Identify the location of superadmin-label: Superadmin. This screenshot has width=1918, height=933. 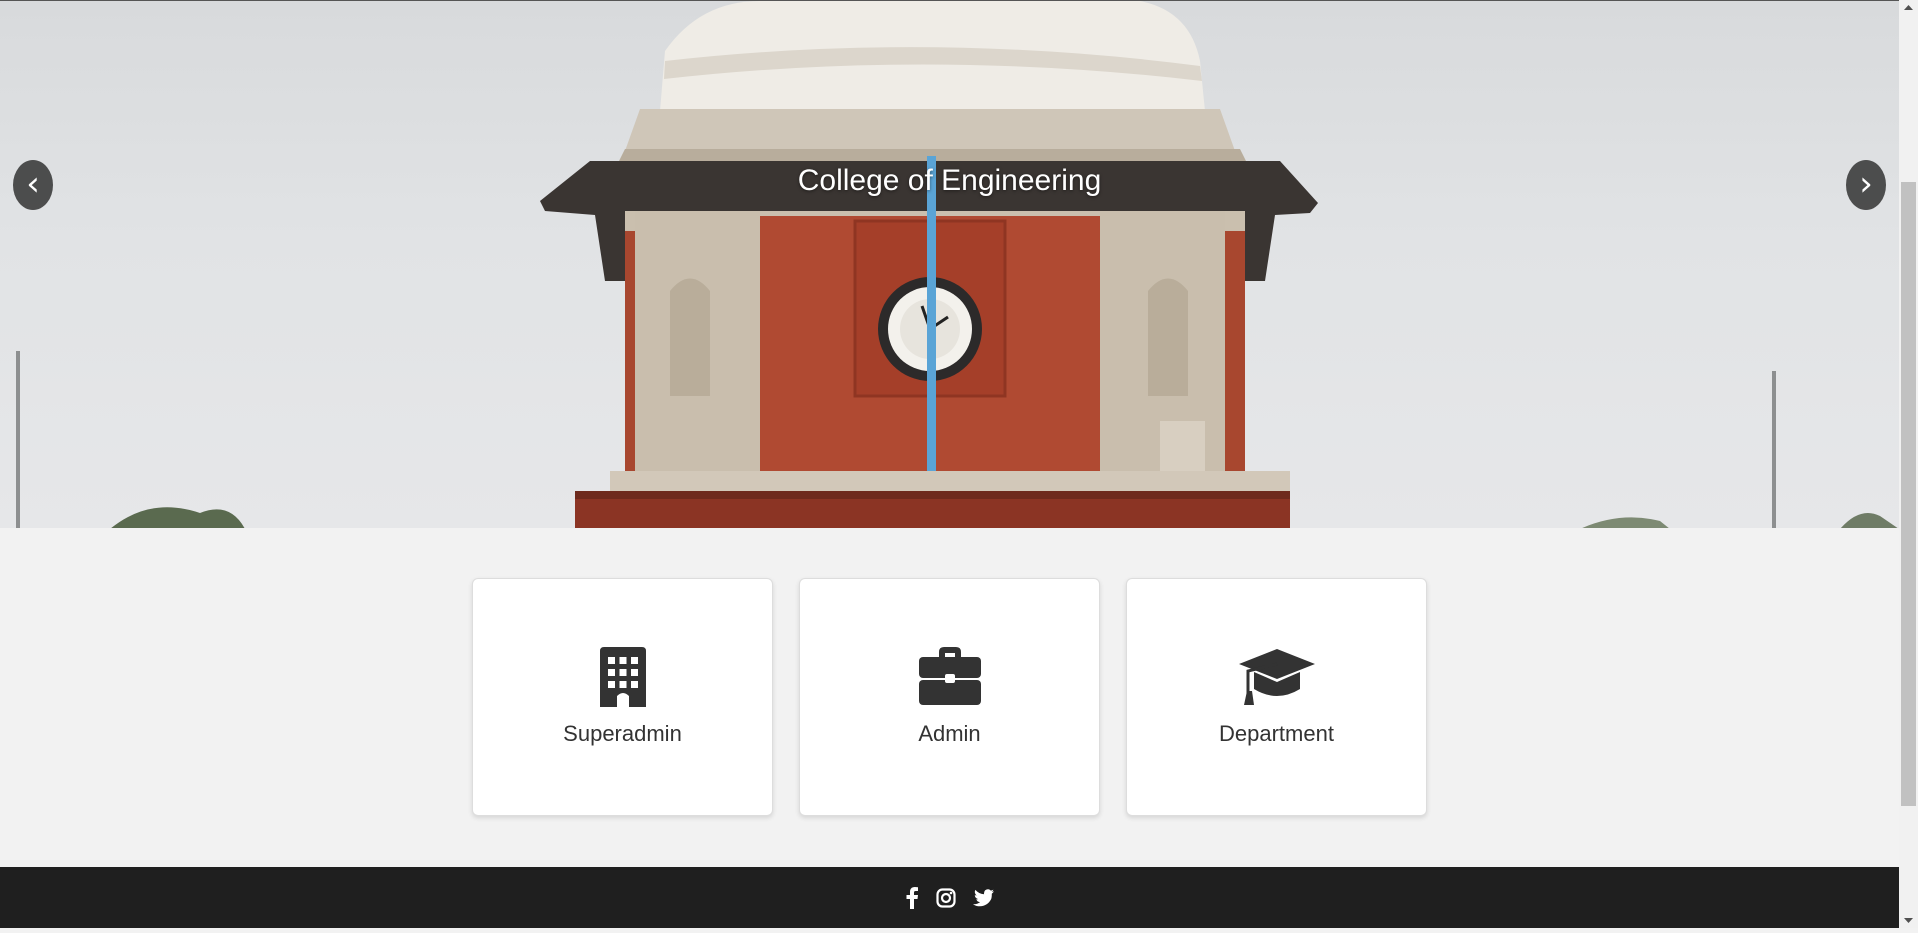
(622, 733).